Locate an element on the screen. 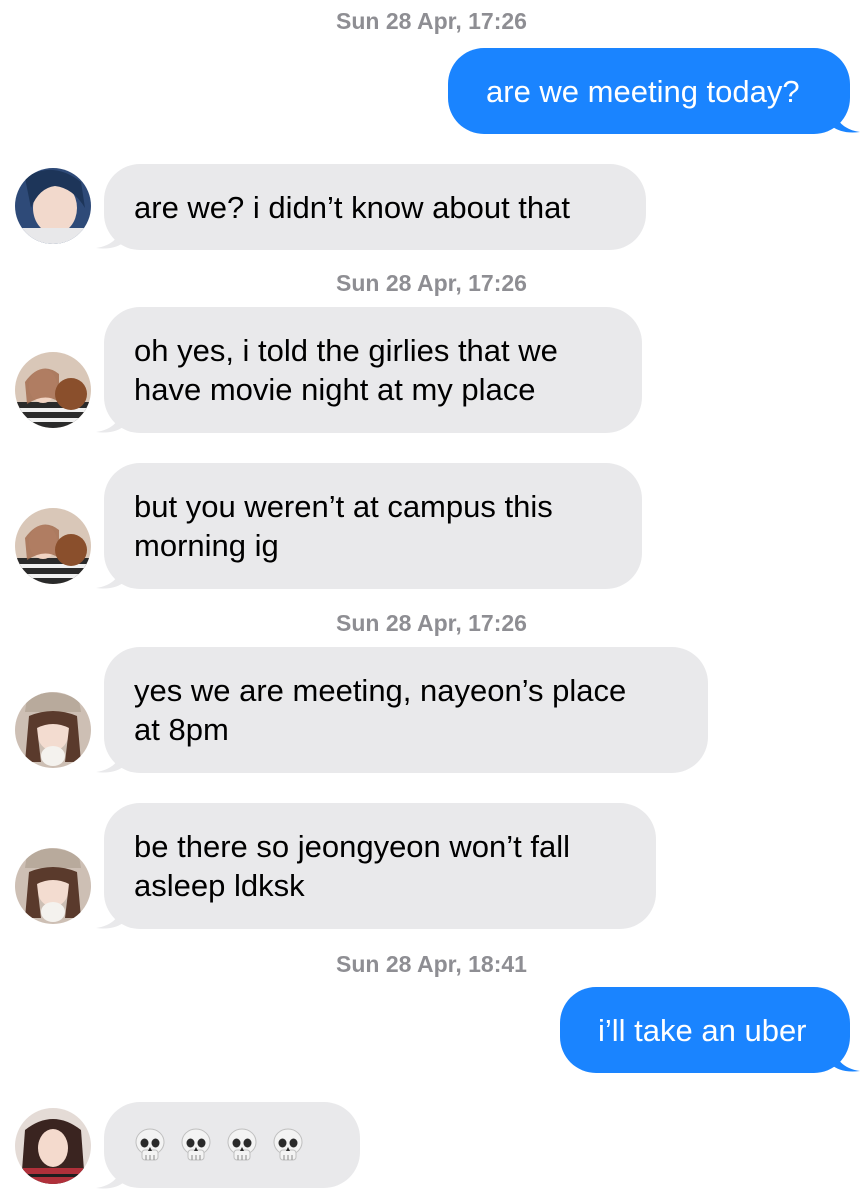 The height and width of the screenshot is (1200, 863). message-bubble-incoming: are we? i didn’t know about that is located at coordinates (375, 207).